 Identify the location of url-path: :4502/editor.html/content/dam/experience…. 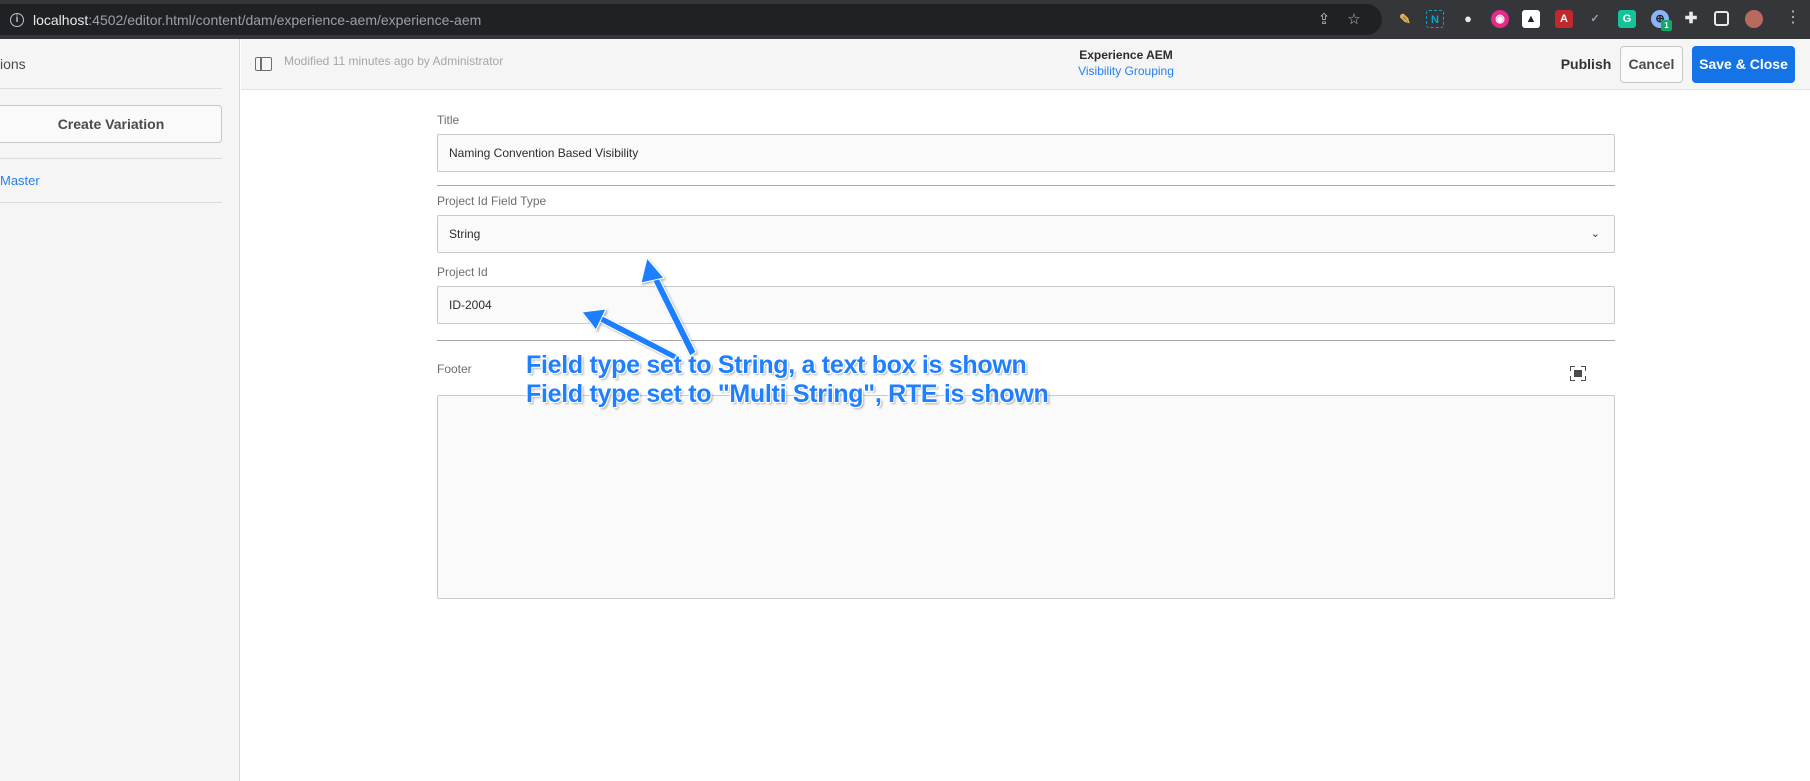
(285, 20).